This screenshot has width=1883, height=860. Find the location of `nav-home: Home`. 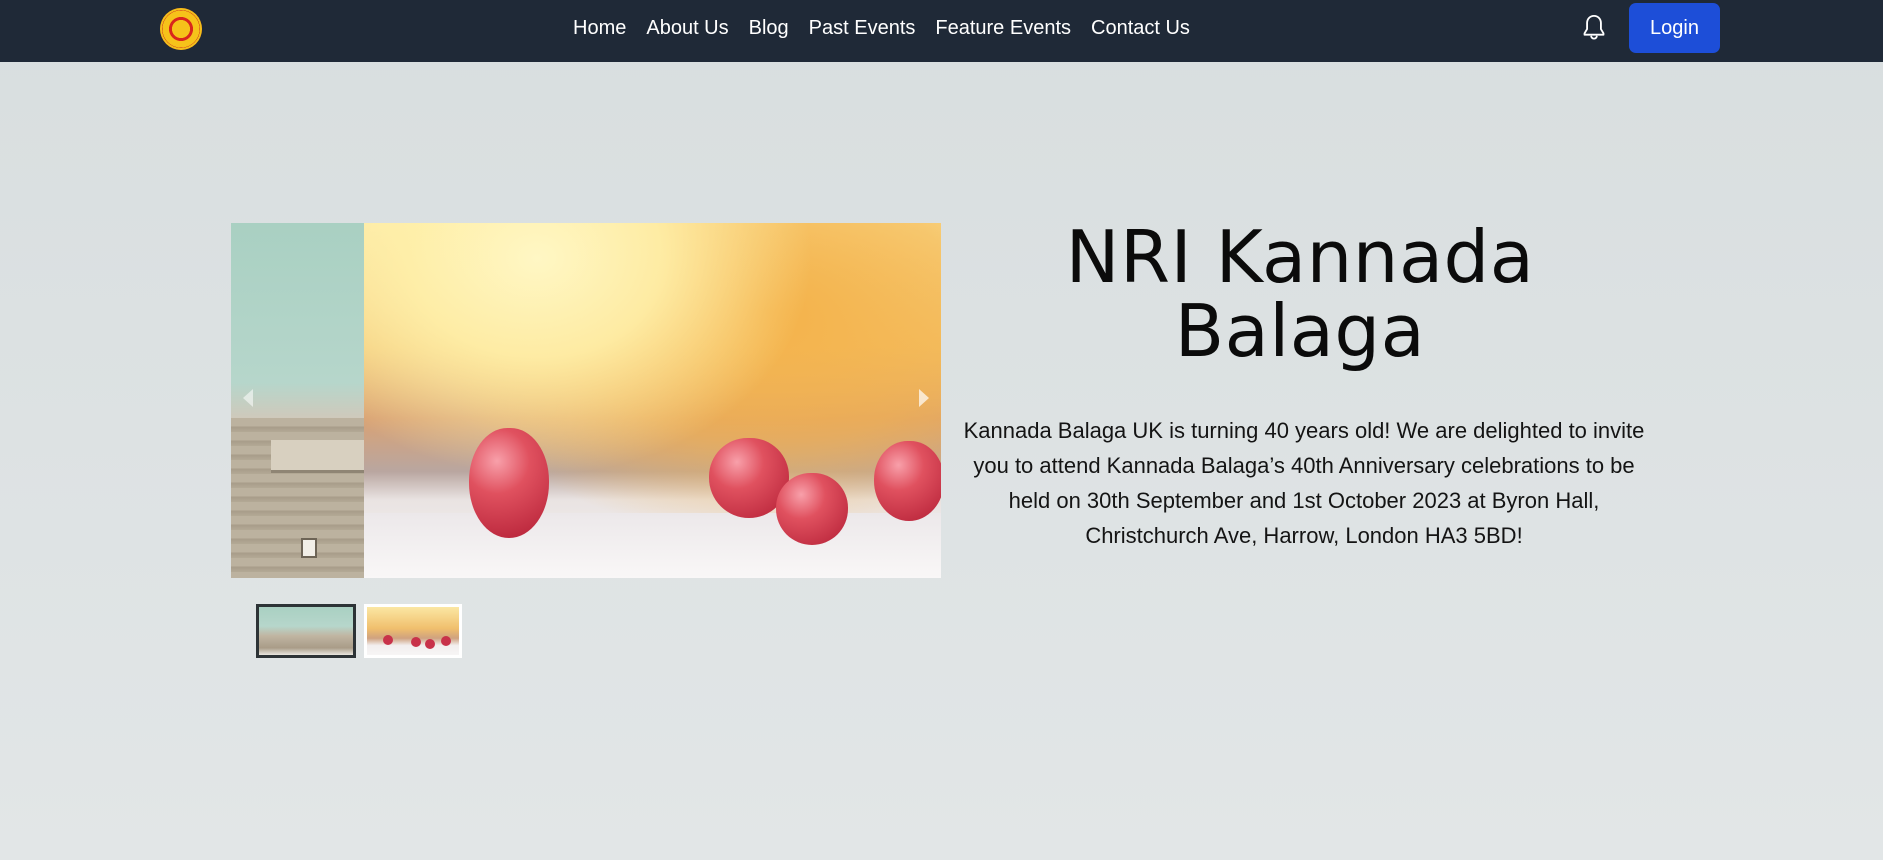

nav-home: Home is located at coordinates (599, 28).